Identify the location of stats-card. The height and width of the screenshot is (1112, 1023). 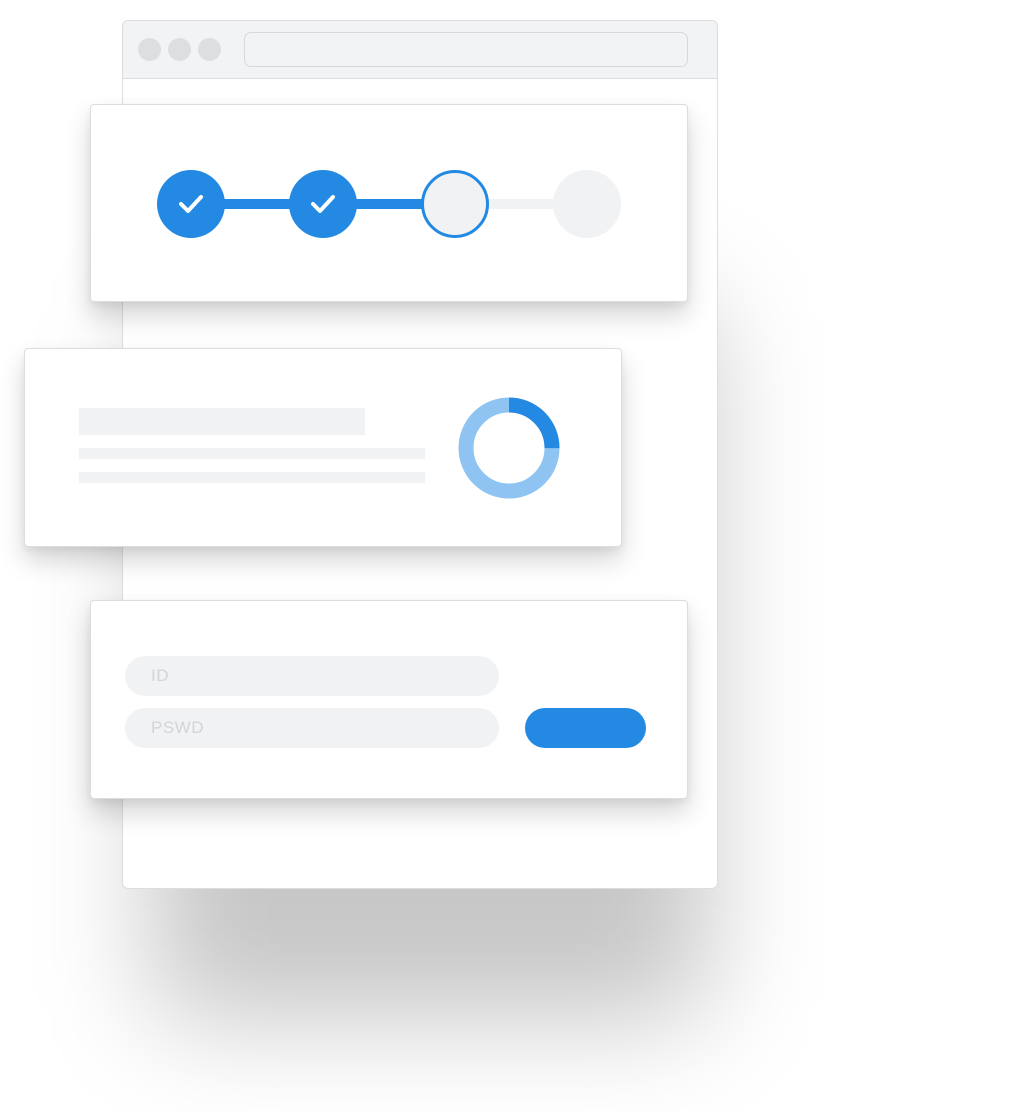
(323, 447).